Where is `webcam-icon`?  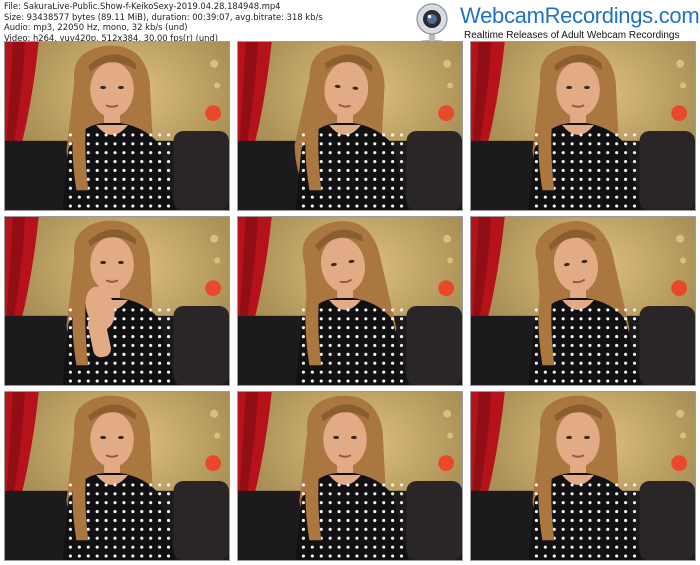
webcam-icon is located at coordinates (432, 24).